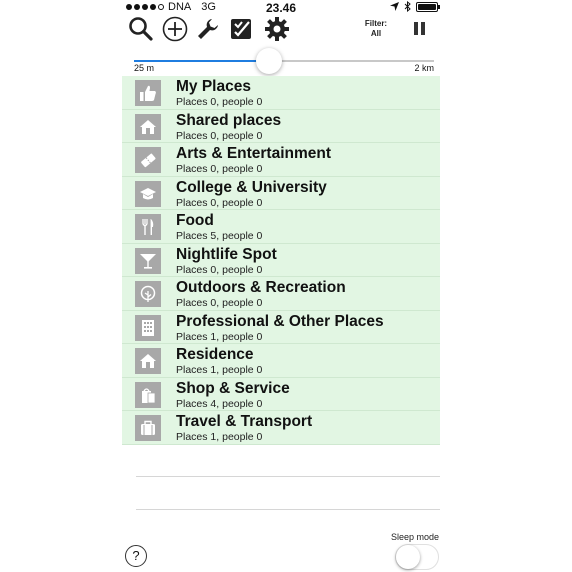 Image resolution: width=572 pixels, height=572 pixels. What do you see at coordinates (251, 187) in the screenshot?
I see `list-item-title: College & University` at bounding box center [251, 187].